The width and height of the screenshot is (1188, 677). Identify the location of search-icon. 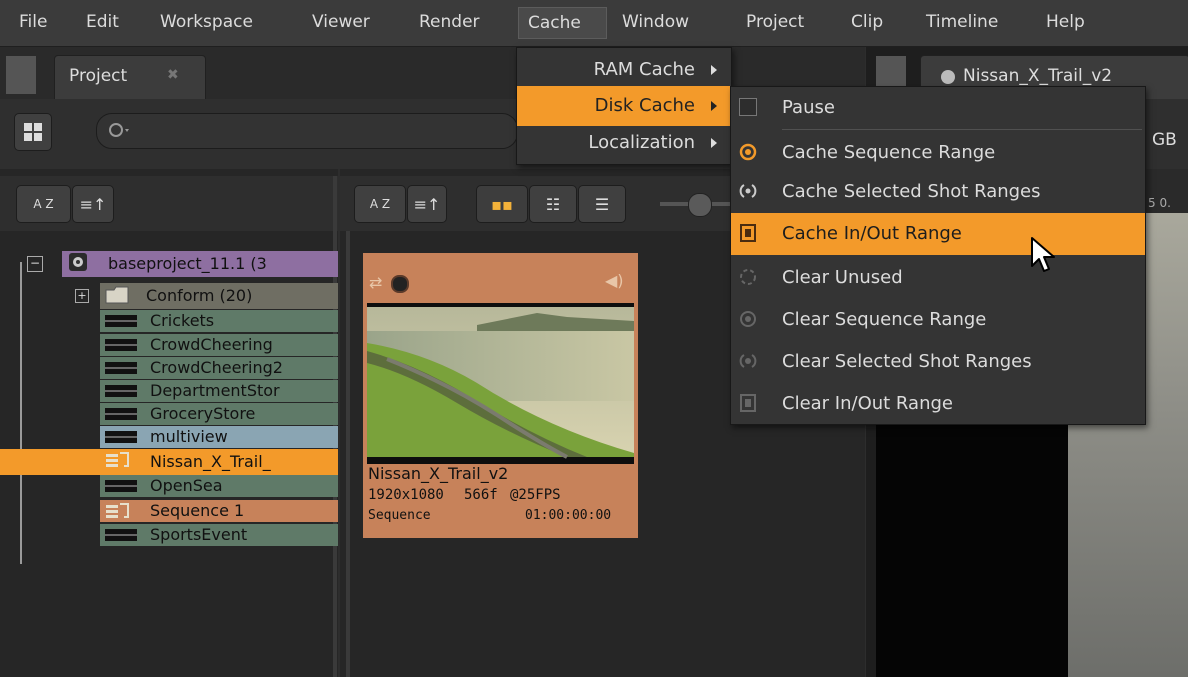
(119, 130).